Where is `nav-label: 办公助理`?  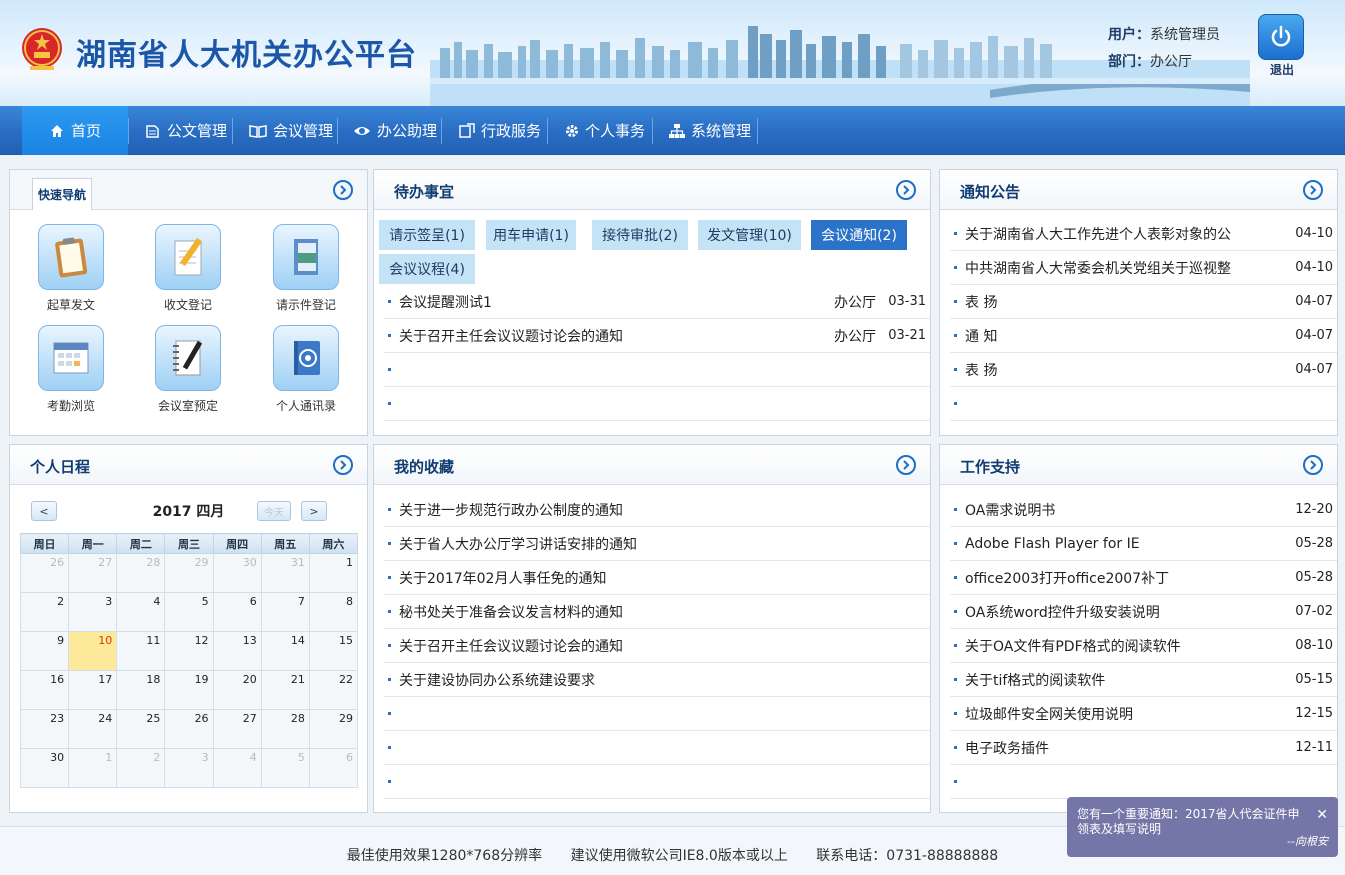 nav-label: 办公助理 is located at coordinates (407, 130).